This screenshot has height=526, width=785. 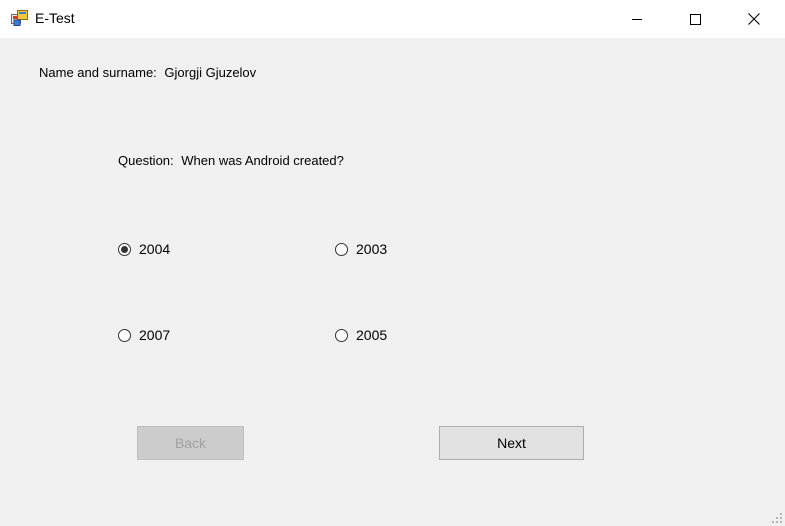 What do you see at coordinates (146, 160) in the screenshot?
I see `question-label-text: Question:` at bounding box center [146, 160].